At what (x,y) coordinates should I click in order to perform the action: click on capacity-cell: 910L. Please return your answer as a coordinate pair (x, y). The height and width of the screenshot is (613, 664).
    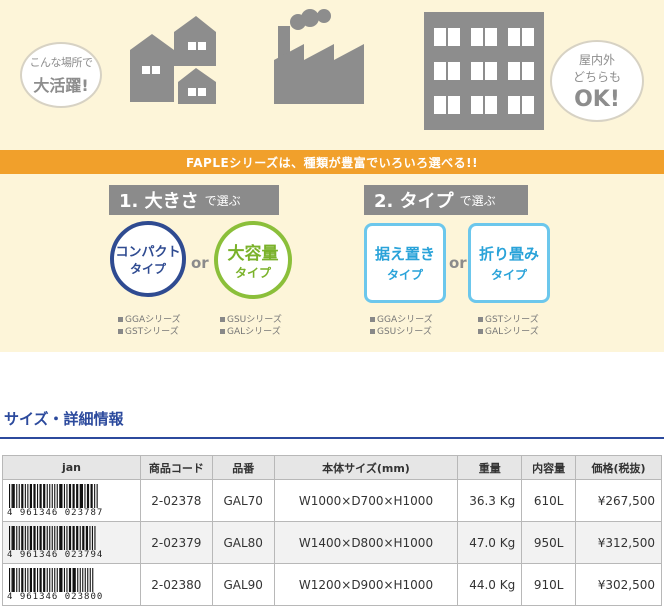
    Looking at the image, I should click on (549, 584).